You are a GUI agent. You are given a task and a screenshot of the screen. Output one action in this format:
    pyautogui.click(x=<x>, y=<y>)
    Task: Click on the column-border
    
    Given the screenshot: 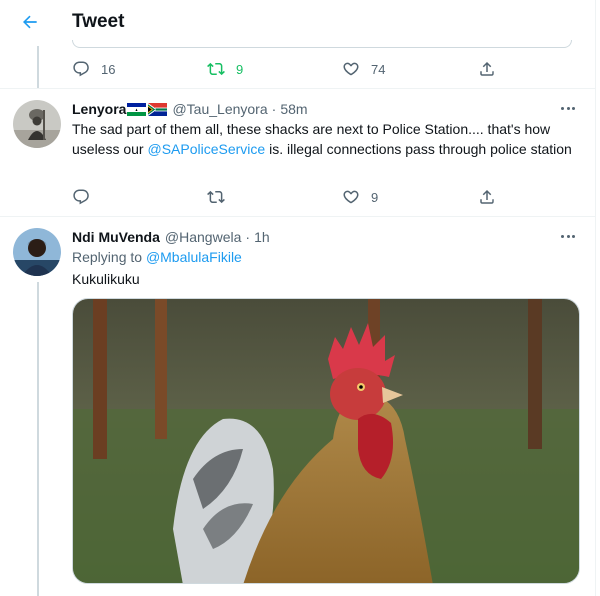 What is the action you would take?
    pyautogui.click(x=595, y=298)
    